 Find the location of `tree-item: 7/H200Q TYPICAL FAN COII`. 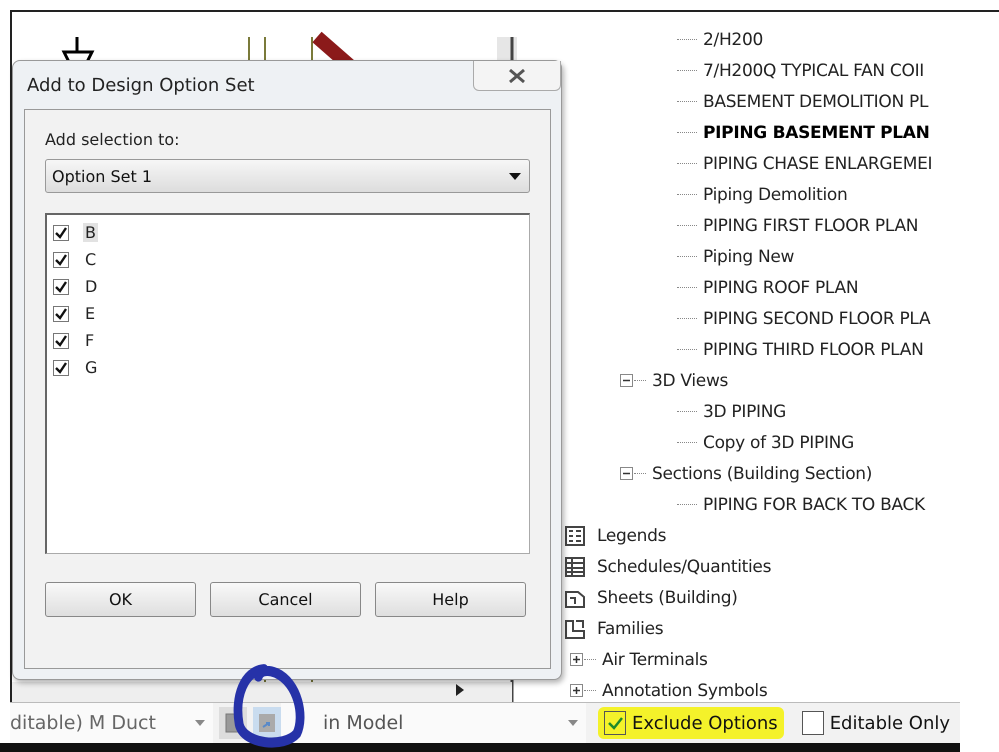

tree-item: 7/H200Q TYPICAL FAN COII is located at coordinates (813, 70).